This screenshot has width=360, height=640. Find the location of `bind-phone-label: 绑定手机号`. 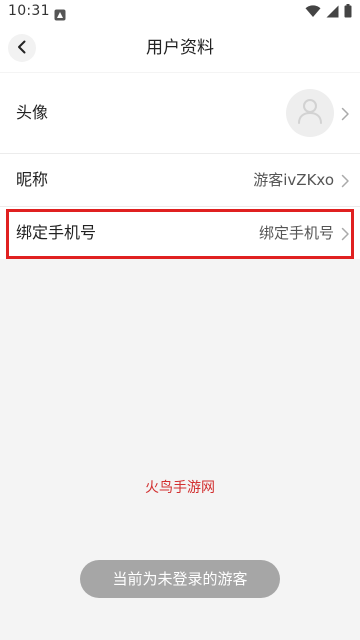

bind-phone-label: 绑定手机号 is located at coordinates (56, 232).